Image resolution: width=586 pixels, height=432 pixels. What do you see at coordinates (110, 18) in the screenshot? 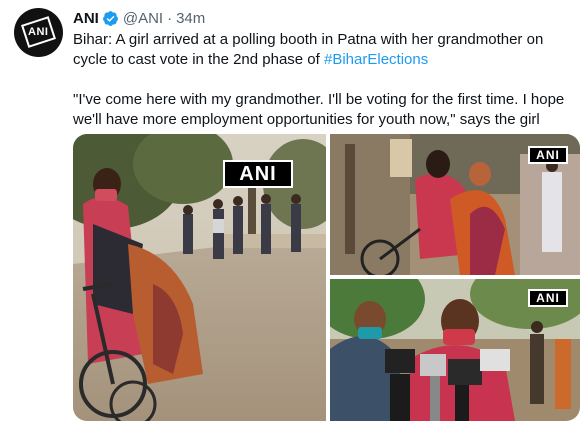
I see `verified-badge-icon` at bounding box center [110, 18].